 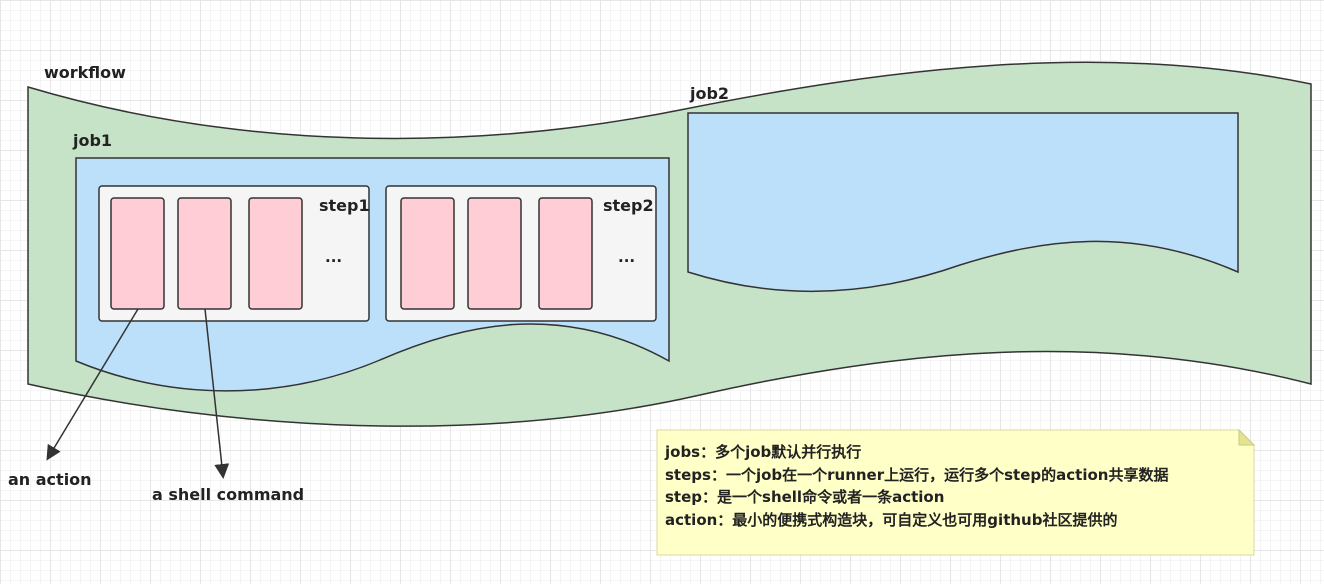 I want to click on an-action-label: an action, so click(x=50, y=479).